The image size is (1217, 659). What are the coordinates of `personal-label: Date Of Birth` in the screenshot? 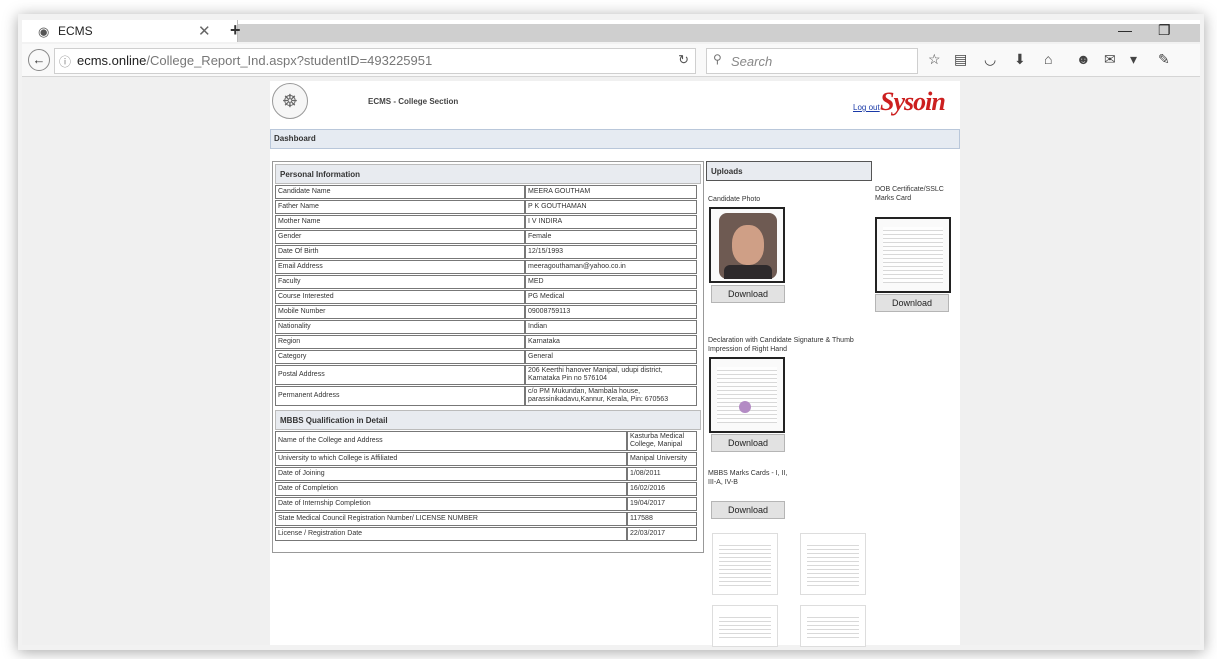 It's located at (400, 252).